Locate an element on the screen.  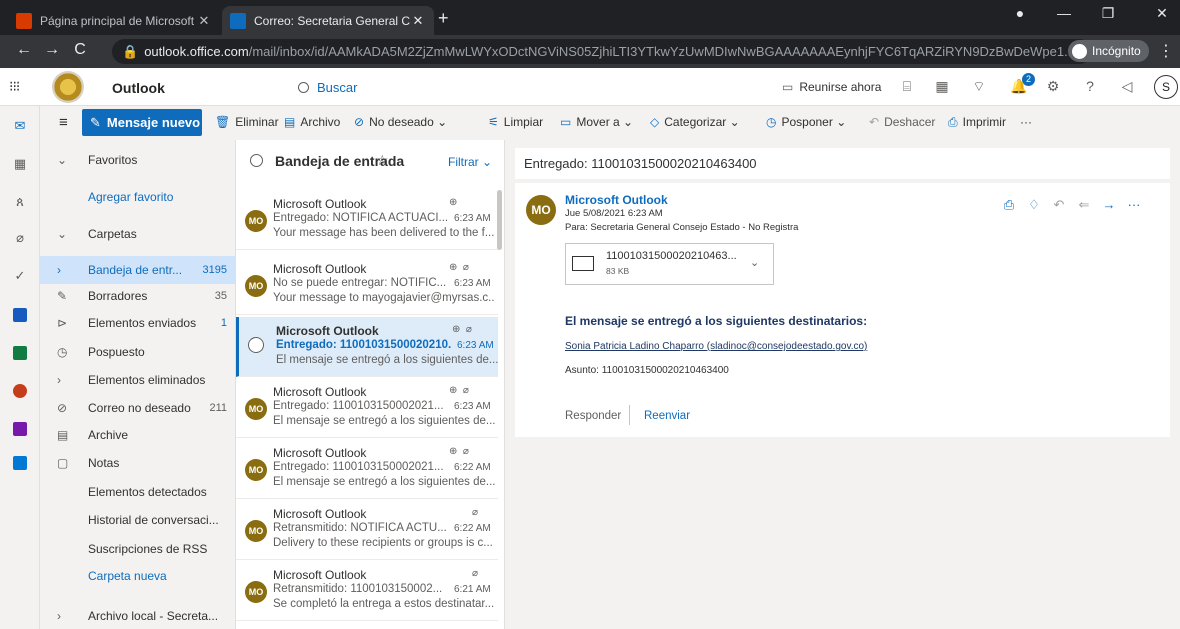
settings-gear-icon: ⚙ is located at coordinates (1053, 86).